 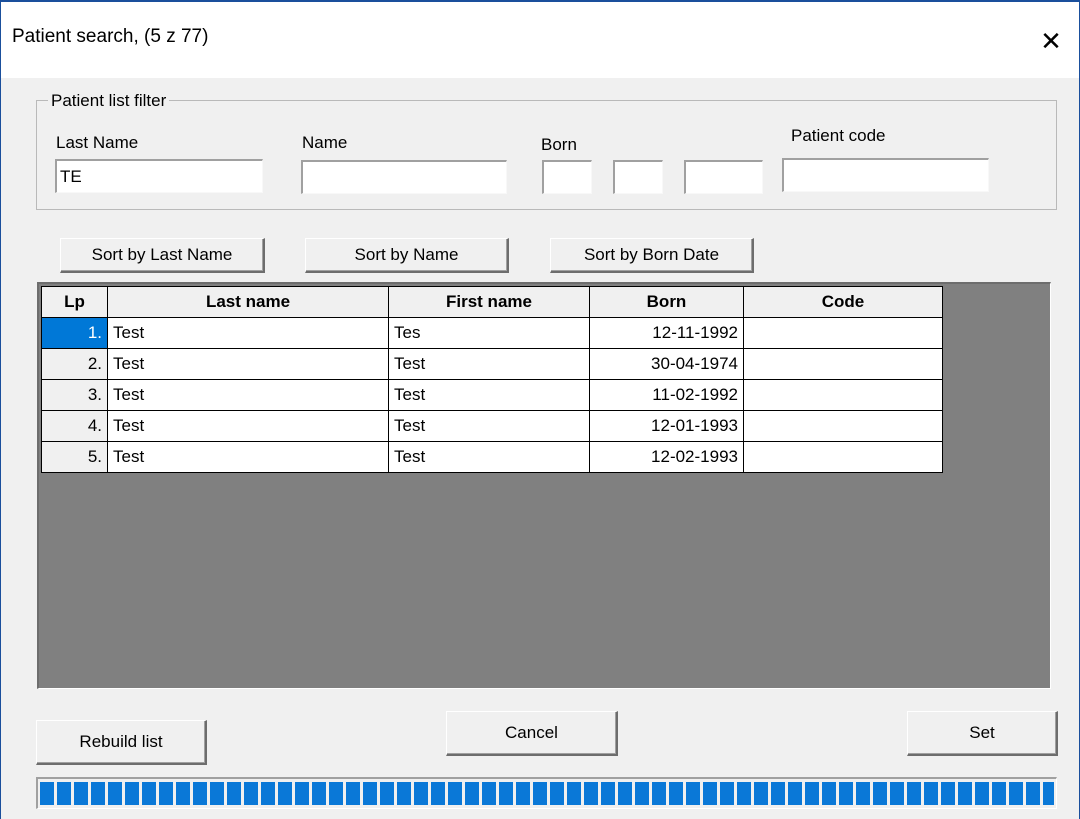 What do you see at coordinates (74, 395) in the screenshot?
I see `row-number-cell: 3.` at bounding box center [74, 395].